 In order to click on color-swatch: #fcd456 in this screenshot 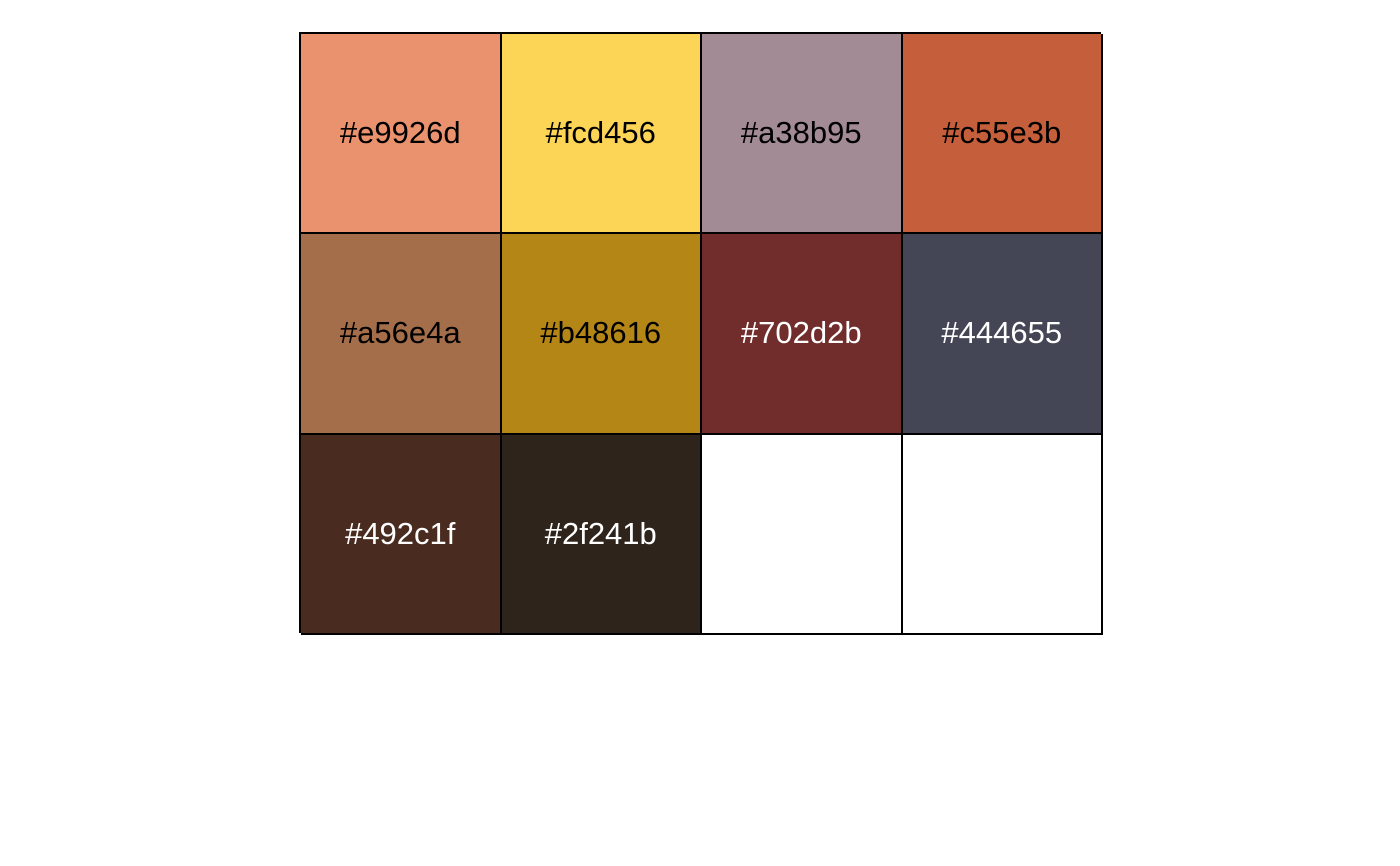, I will do `click(601, 134)`.